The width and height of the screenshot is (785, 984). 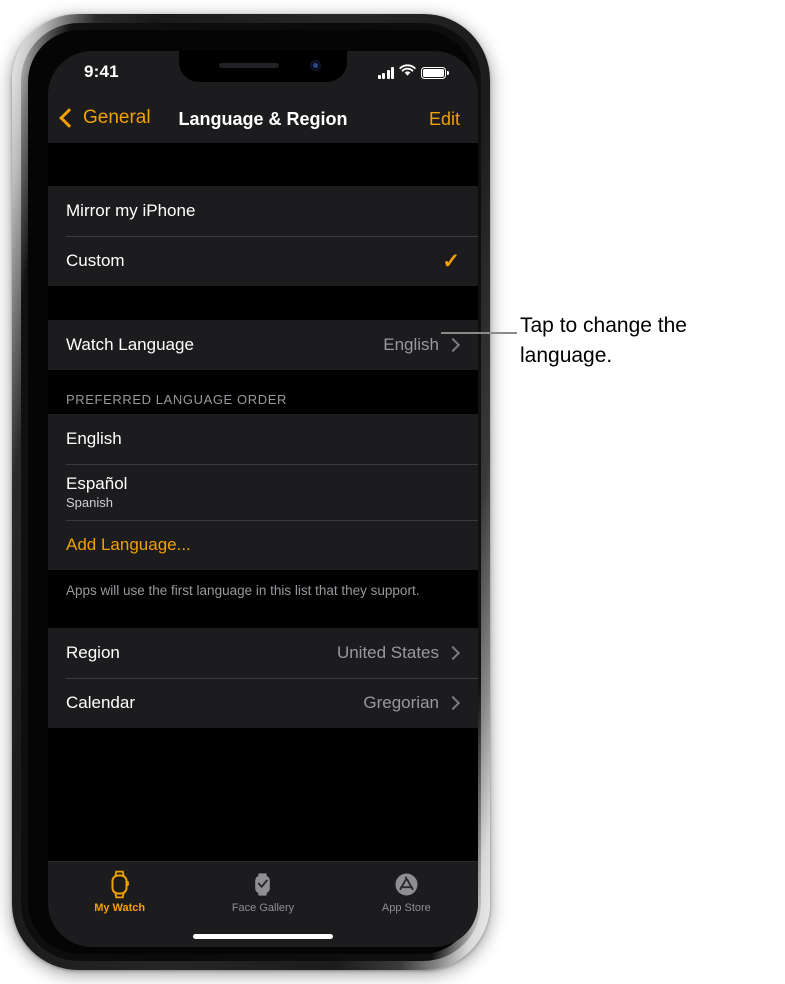 I want to click on row-custom: Custom ✓, so click(x=263, y=261).